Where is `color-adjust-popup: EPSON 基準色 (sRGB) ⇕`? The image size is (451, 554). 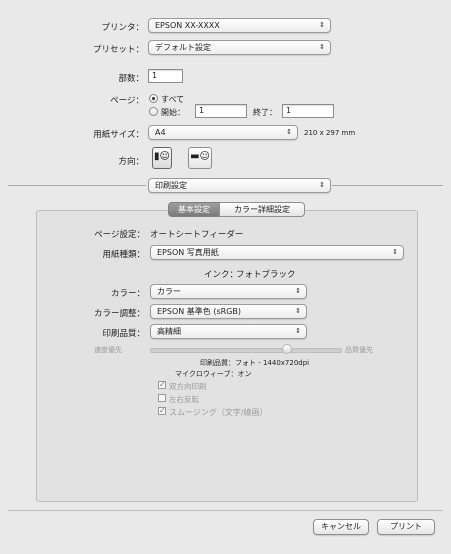
color-adjust-popup: EPSON 基準色 (sRGB) ⇕ is located at coordinates (228, 311).